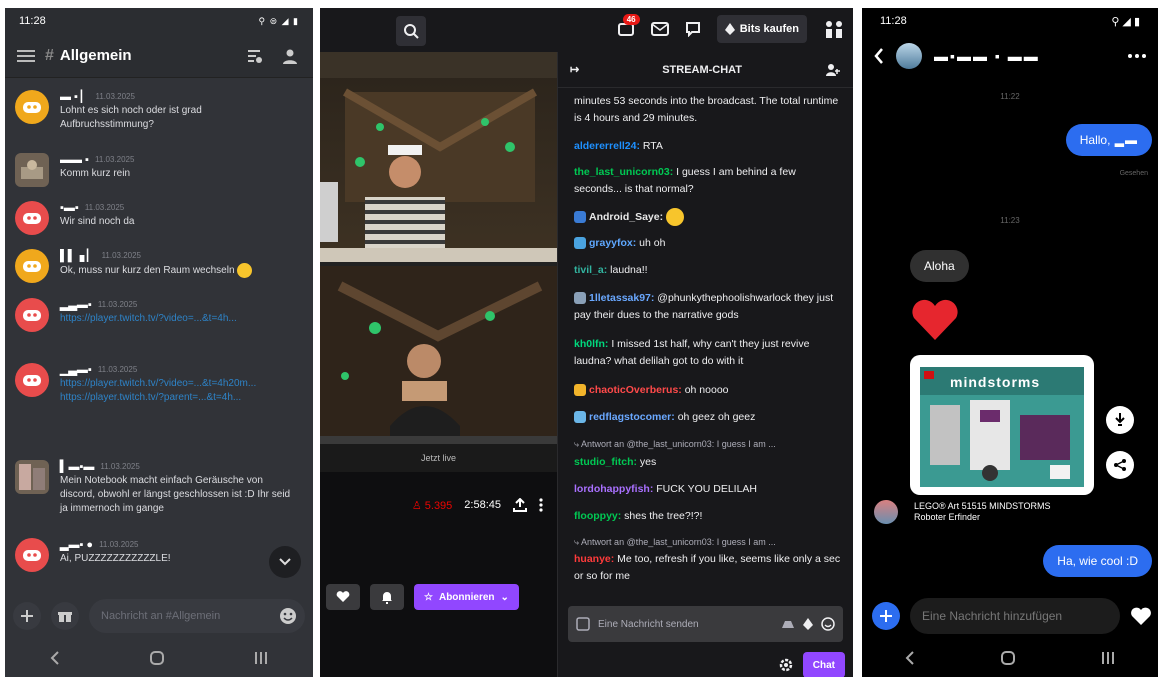 The image size is (1158, 677). What do you see at coordinates (761, 29) in the screenshot?
I see `buy-bits-button: Bits kaufen` at bounding box center [761, 29].